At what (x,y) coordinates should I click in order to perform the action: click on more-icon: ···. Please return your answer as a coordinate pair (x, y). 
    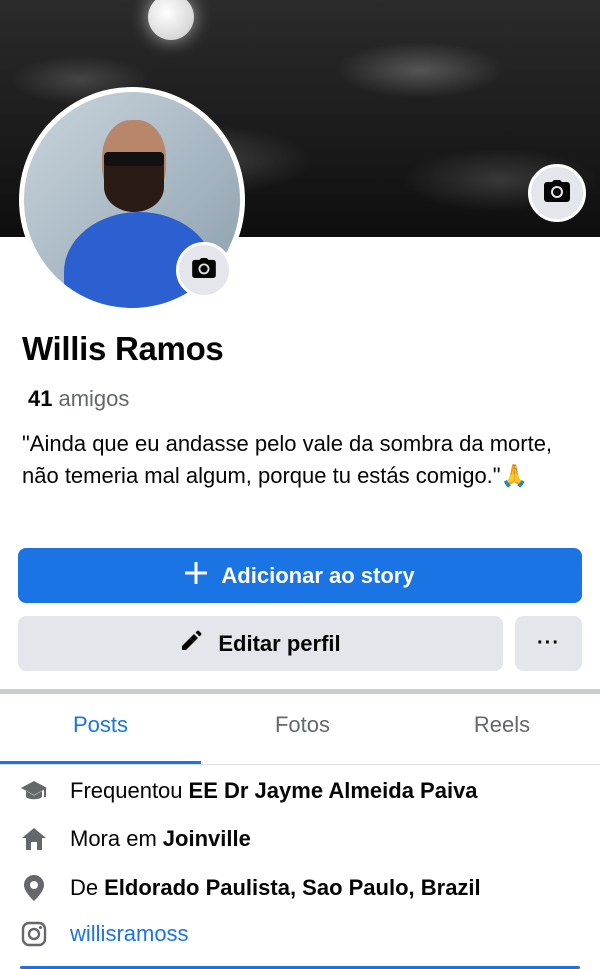
    Looking at the image, I should click on (548, 643).